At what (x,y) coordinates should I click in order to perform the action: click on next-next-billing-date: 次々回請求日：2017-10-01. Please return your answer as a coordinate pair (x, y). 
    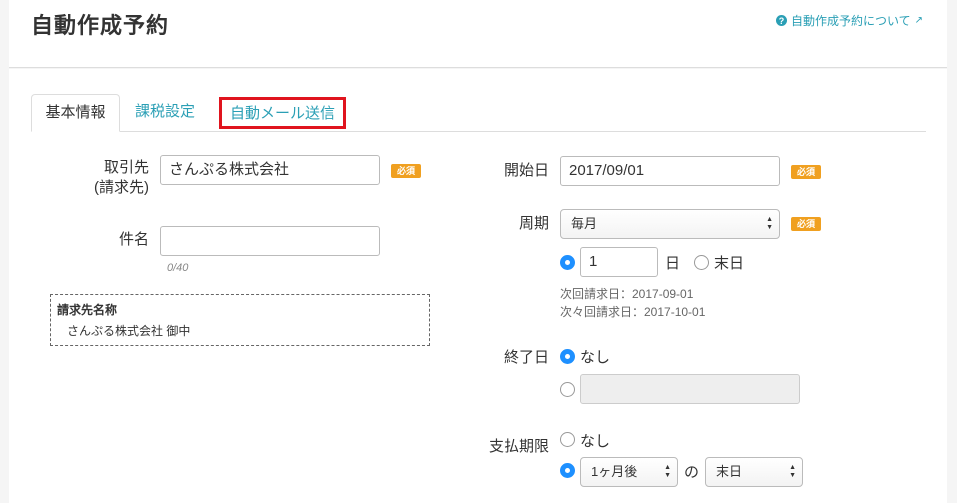
    Looking at the image, I should click on (633, 312).